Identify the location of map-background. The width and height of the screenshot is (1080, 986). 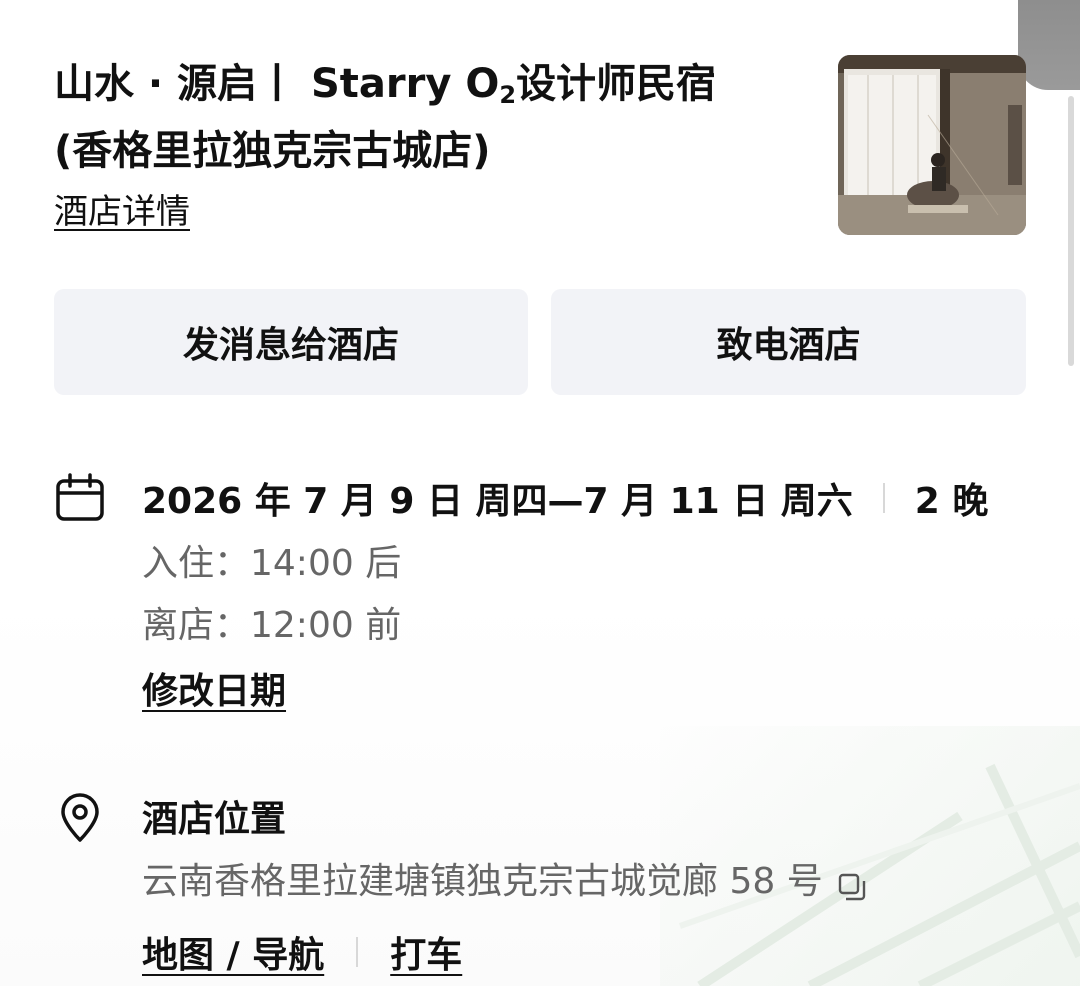
(870, 856).